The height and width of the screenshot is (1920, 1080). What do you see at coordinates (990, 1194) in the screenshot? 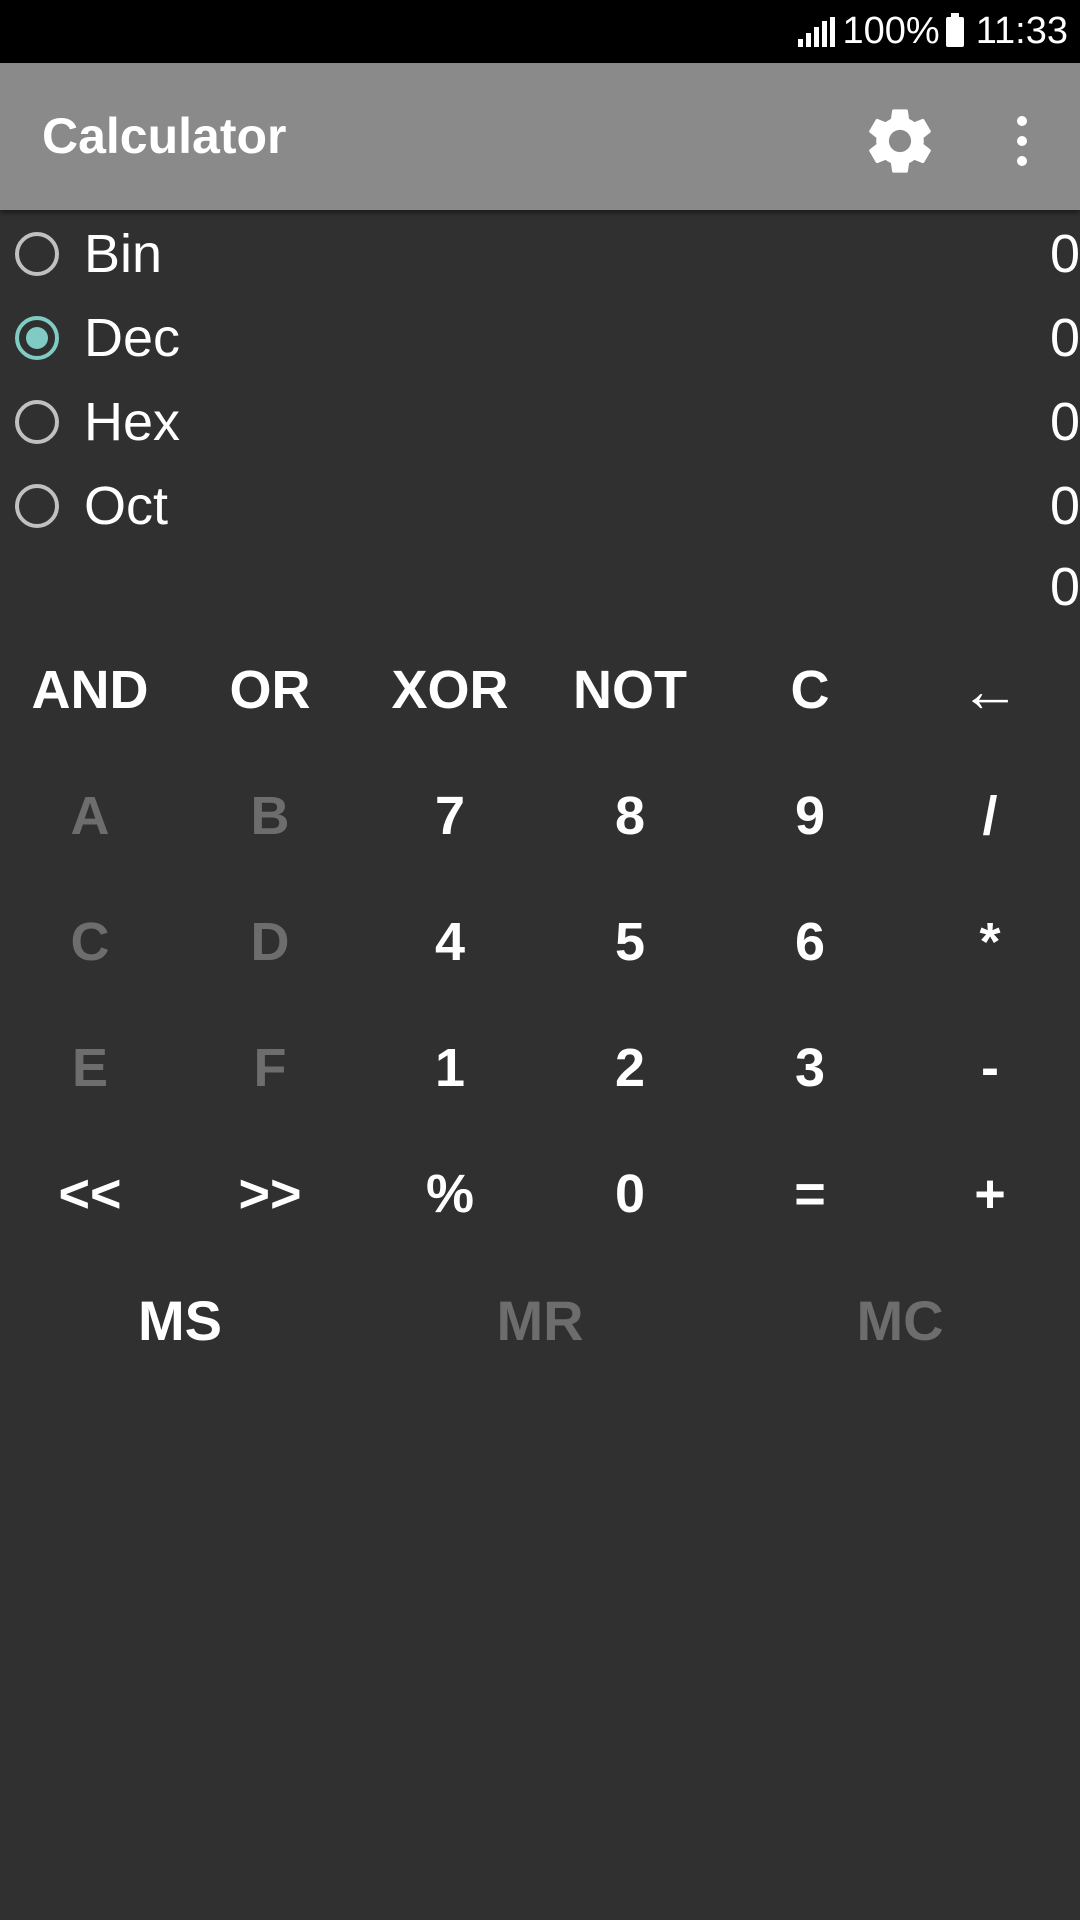
I see `key-add: +` at bounding box center [990, 1194].